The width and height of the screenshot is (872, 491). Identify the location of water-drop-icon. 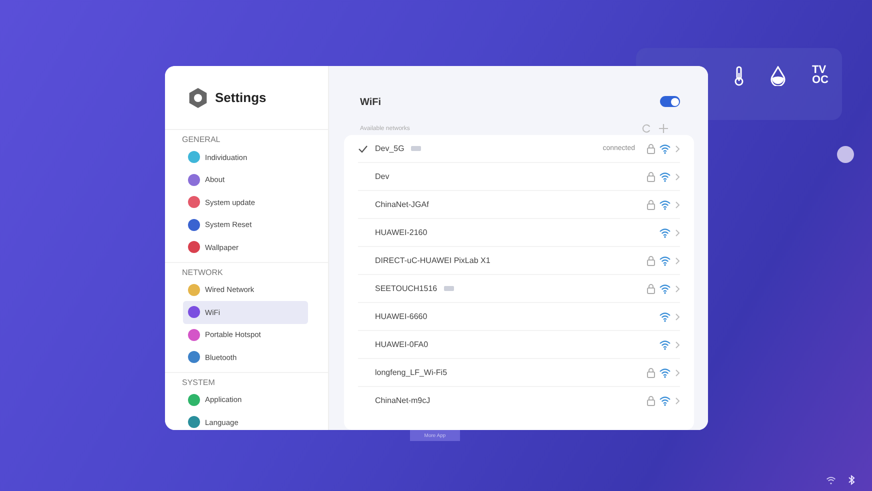
(778, 76).